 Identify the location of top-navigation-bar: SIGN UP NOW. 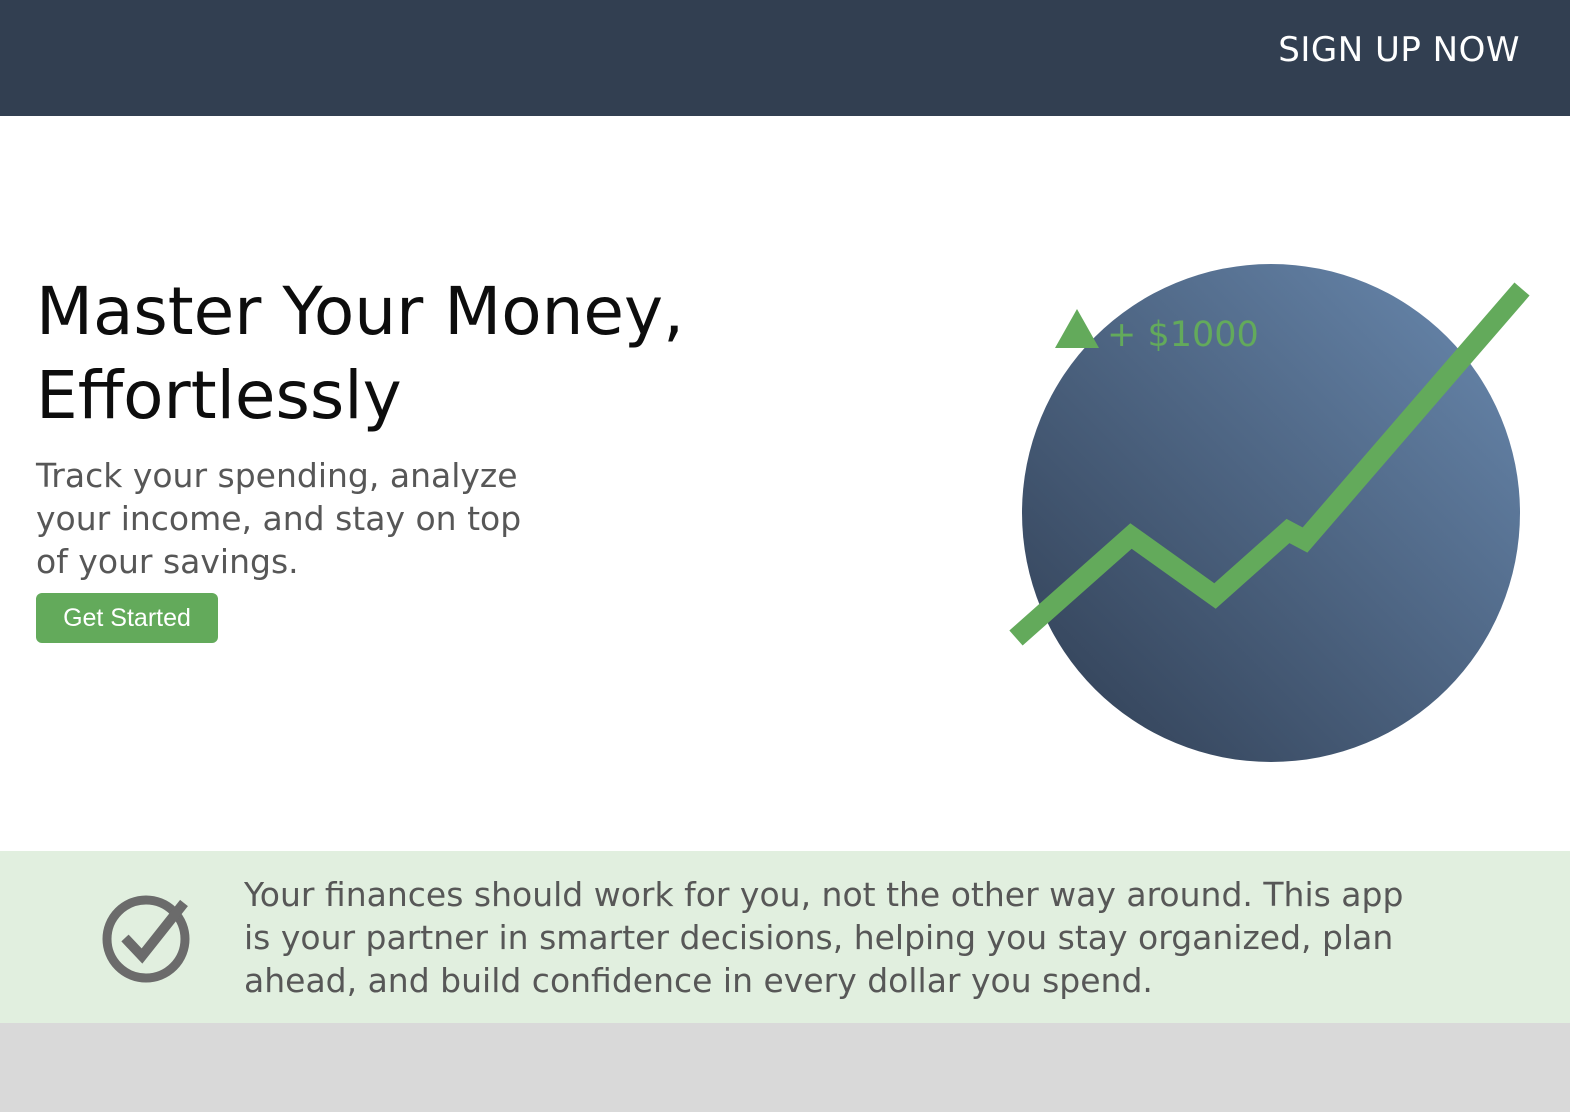
(785, 58).